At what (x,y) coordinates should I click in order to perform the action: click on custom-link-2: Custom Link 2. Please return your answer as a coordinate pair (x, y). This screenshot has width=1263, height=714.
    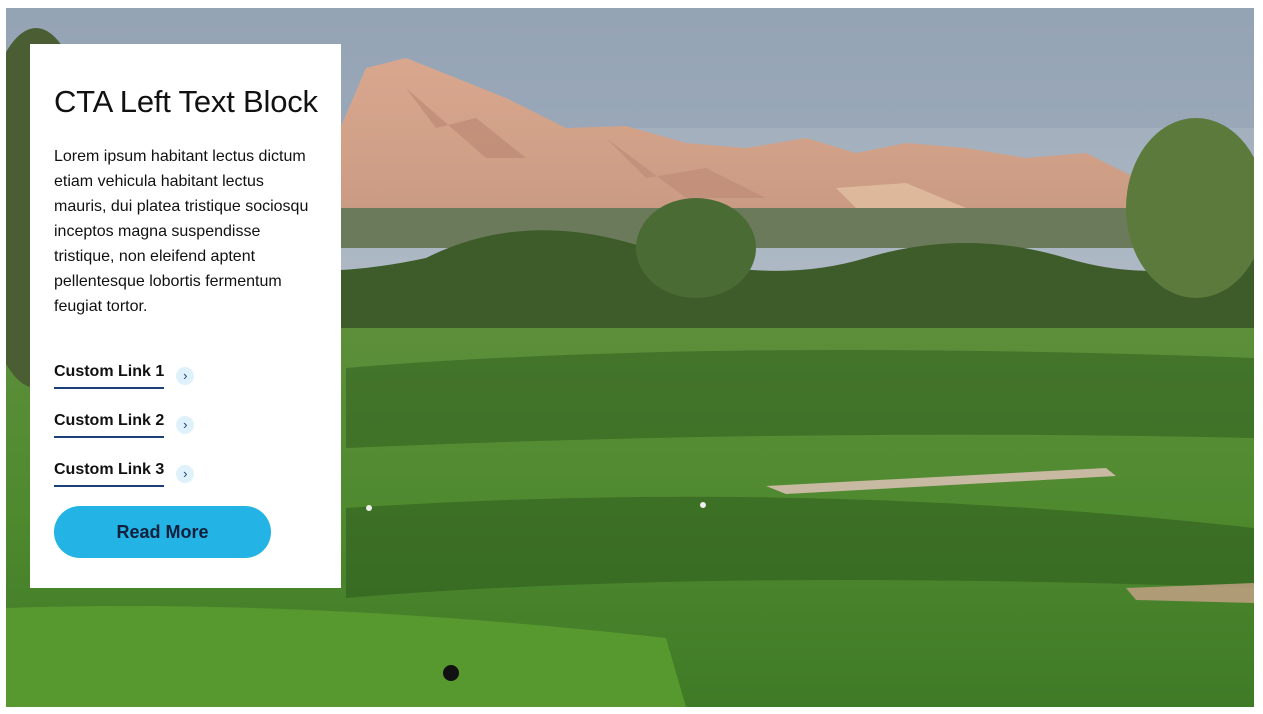
    Looking at the image, I should click on (109, 424).